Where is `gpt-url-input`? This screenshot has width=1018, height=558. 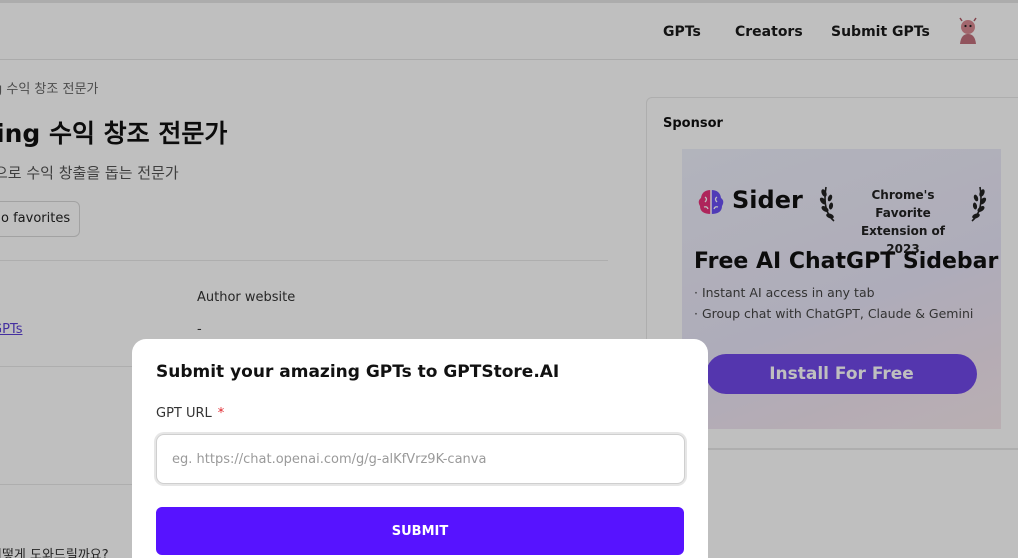 gpt-url-input is located at coordinates (420, 459).